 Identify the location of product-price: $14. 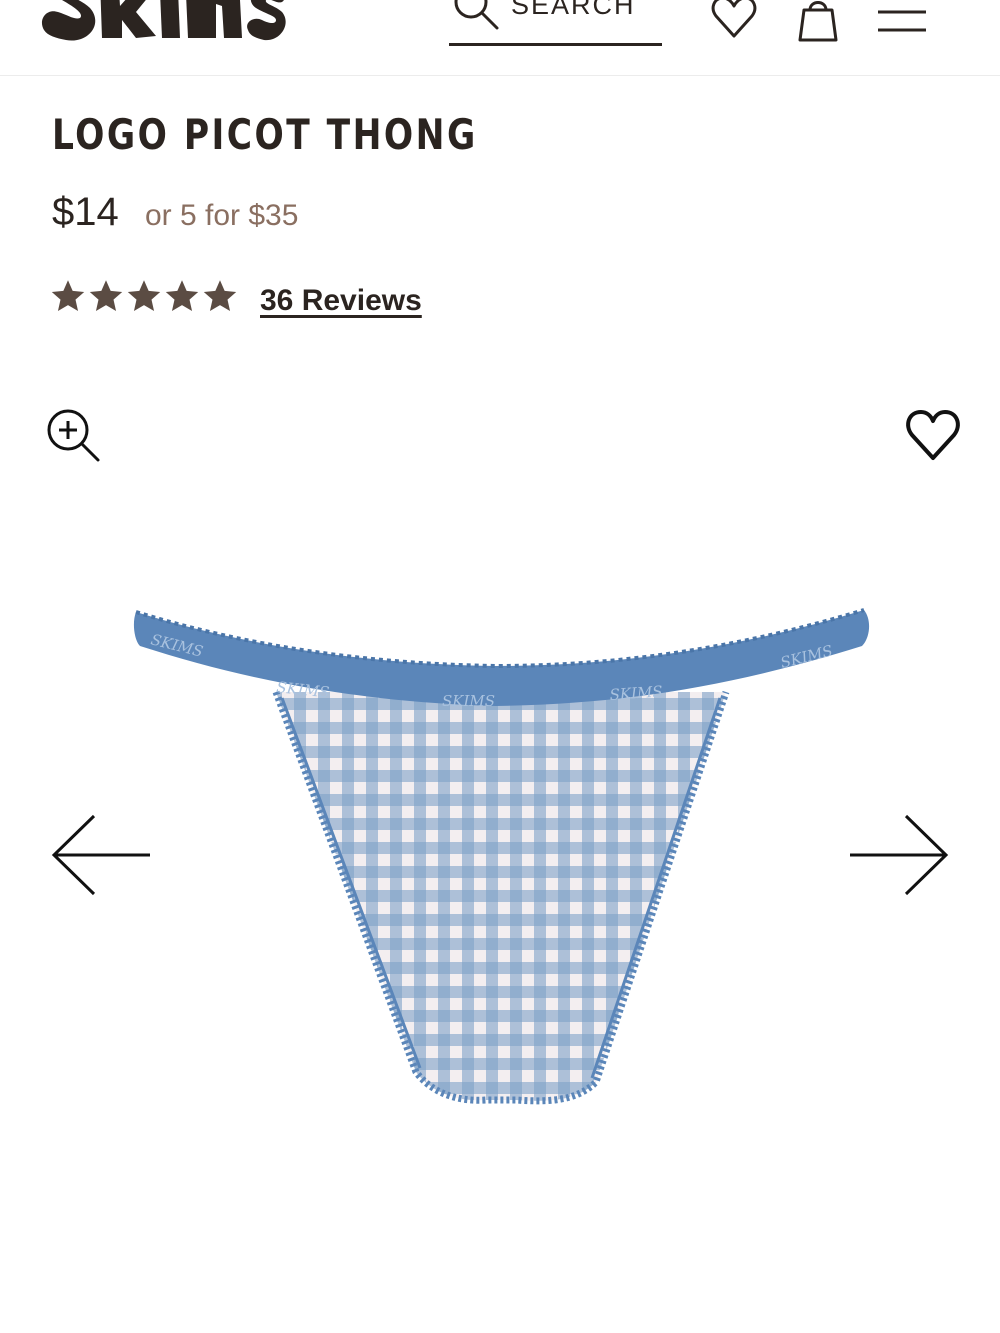
(85, 212).